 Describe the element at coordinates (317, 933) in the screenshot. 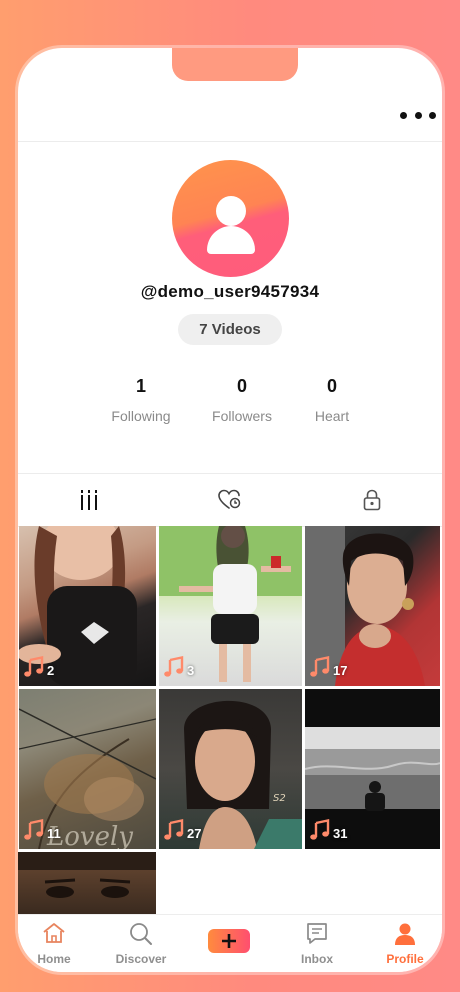

I see `message-icon` at that location.